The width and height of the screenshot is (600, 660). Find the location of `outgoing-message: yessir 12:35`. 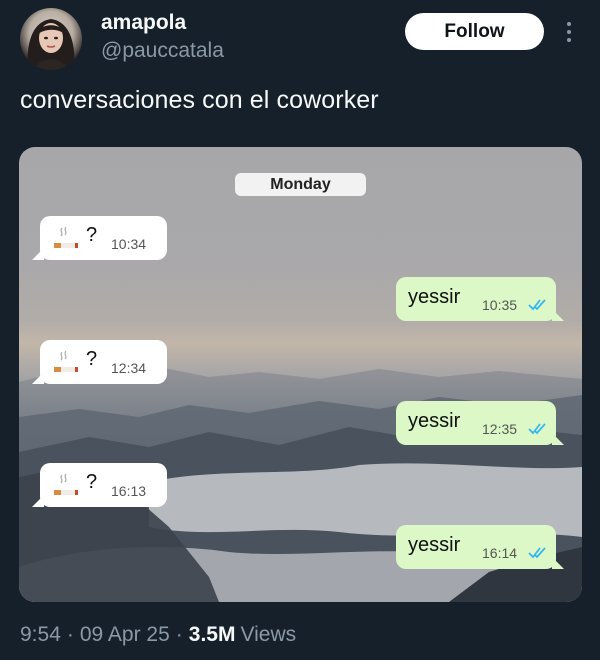

outgoing-message: yessir 12:35 is located at coordinates (480, 423).